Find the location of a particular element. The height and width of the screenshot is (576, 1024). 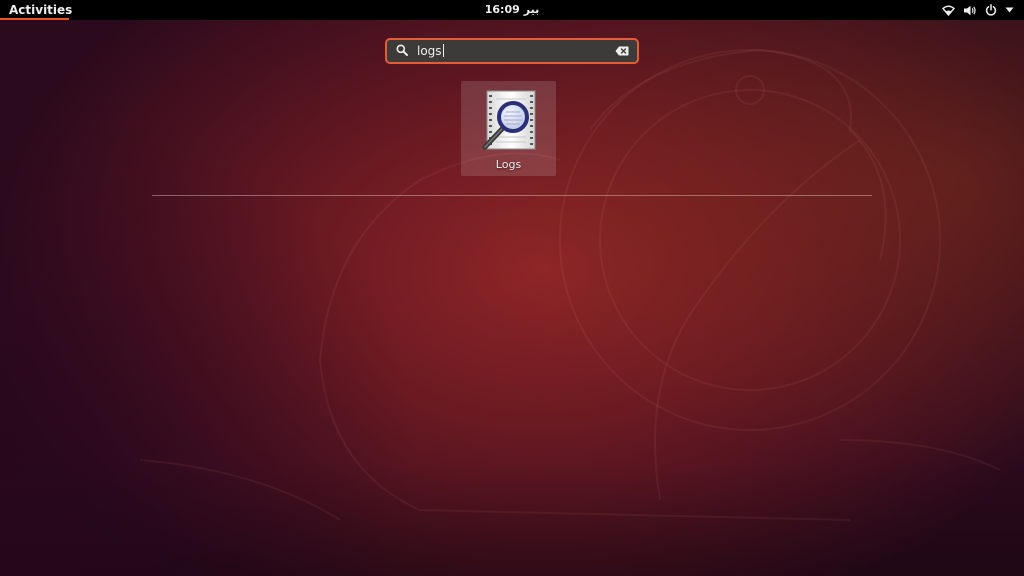

search-value: logs is located at coordinates (429, 51).